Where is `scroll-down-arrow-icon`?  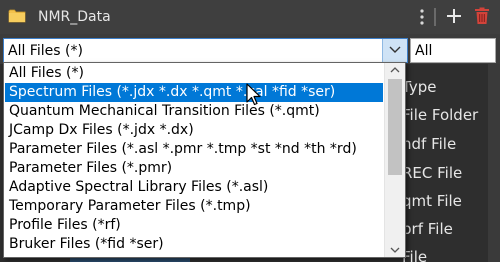
scroll-down-arrow-icon is located at coordinates (395, 250).